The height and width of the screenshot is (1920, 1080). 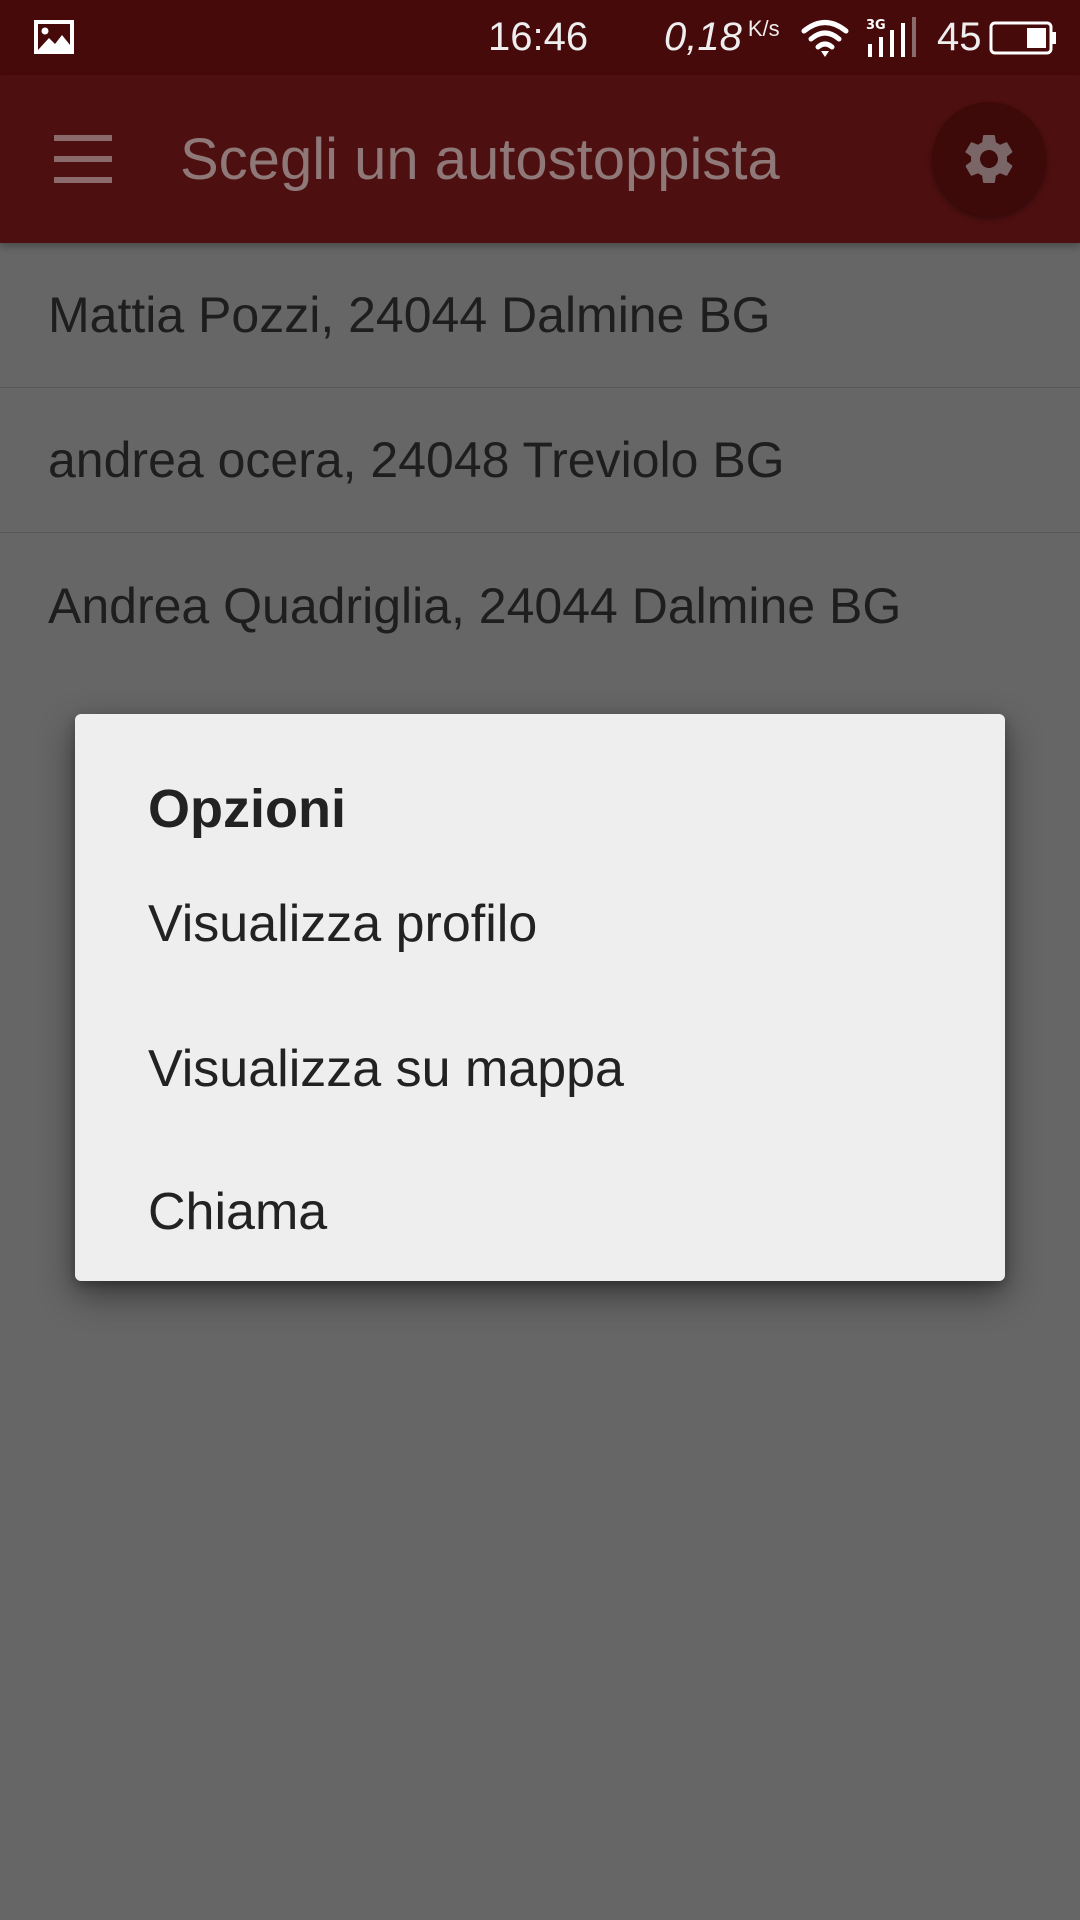 I want to click on view-profile-option: Visualizza profilo, so click(x=538, y=924).